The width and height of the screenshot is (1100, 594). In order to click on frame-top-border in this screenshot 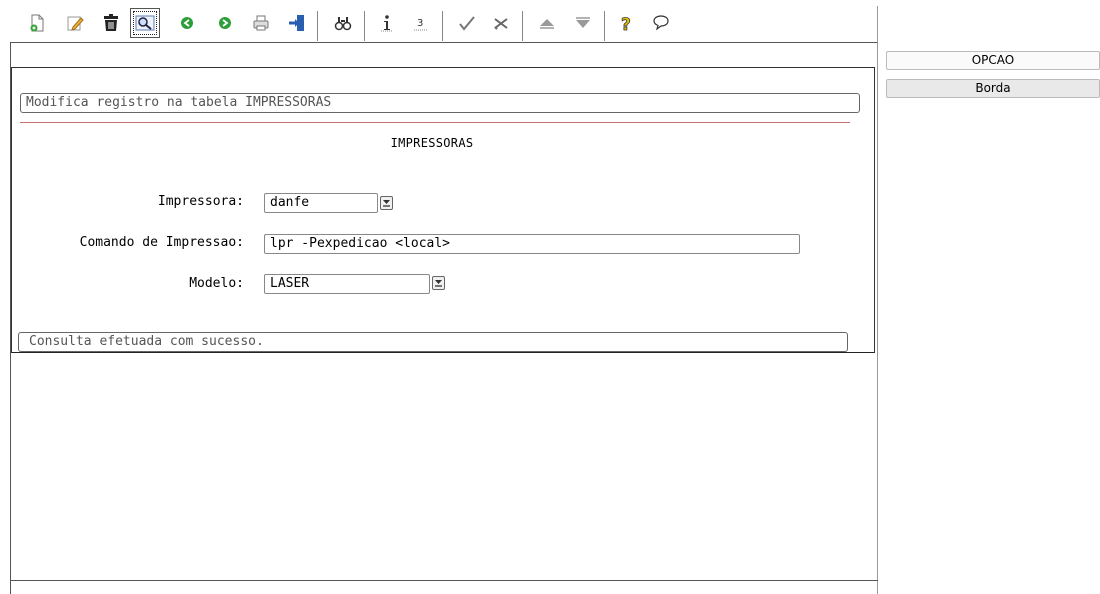, I will do `click(444, 42)`.